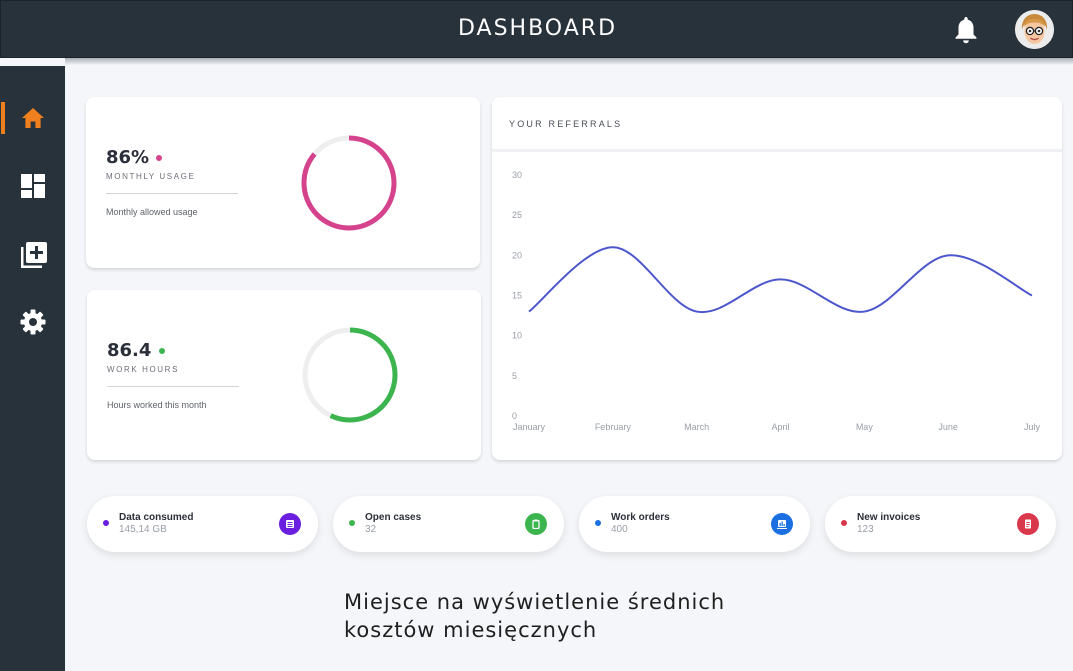 This screenshot has height=671, width=1073. Describe the element at coordinates (1032, 427) in the screenshot. I see `x-tick-label: July` at that location.